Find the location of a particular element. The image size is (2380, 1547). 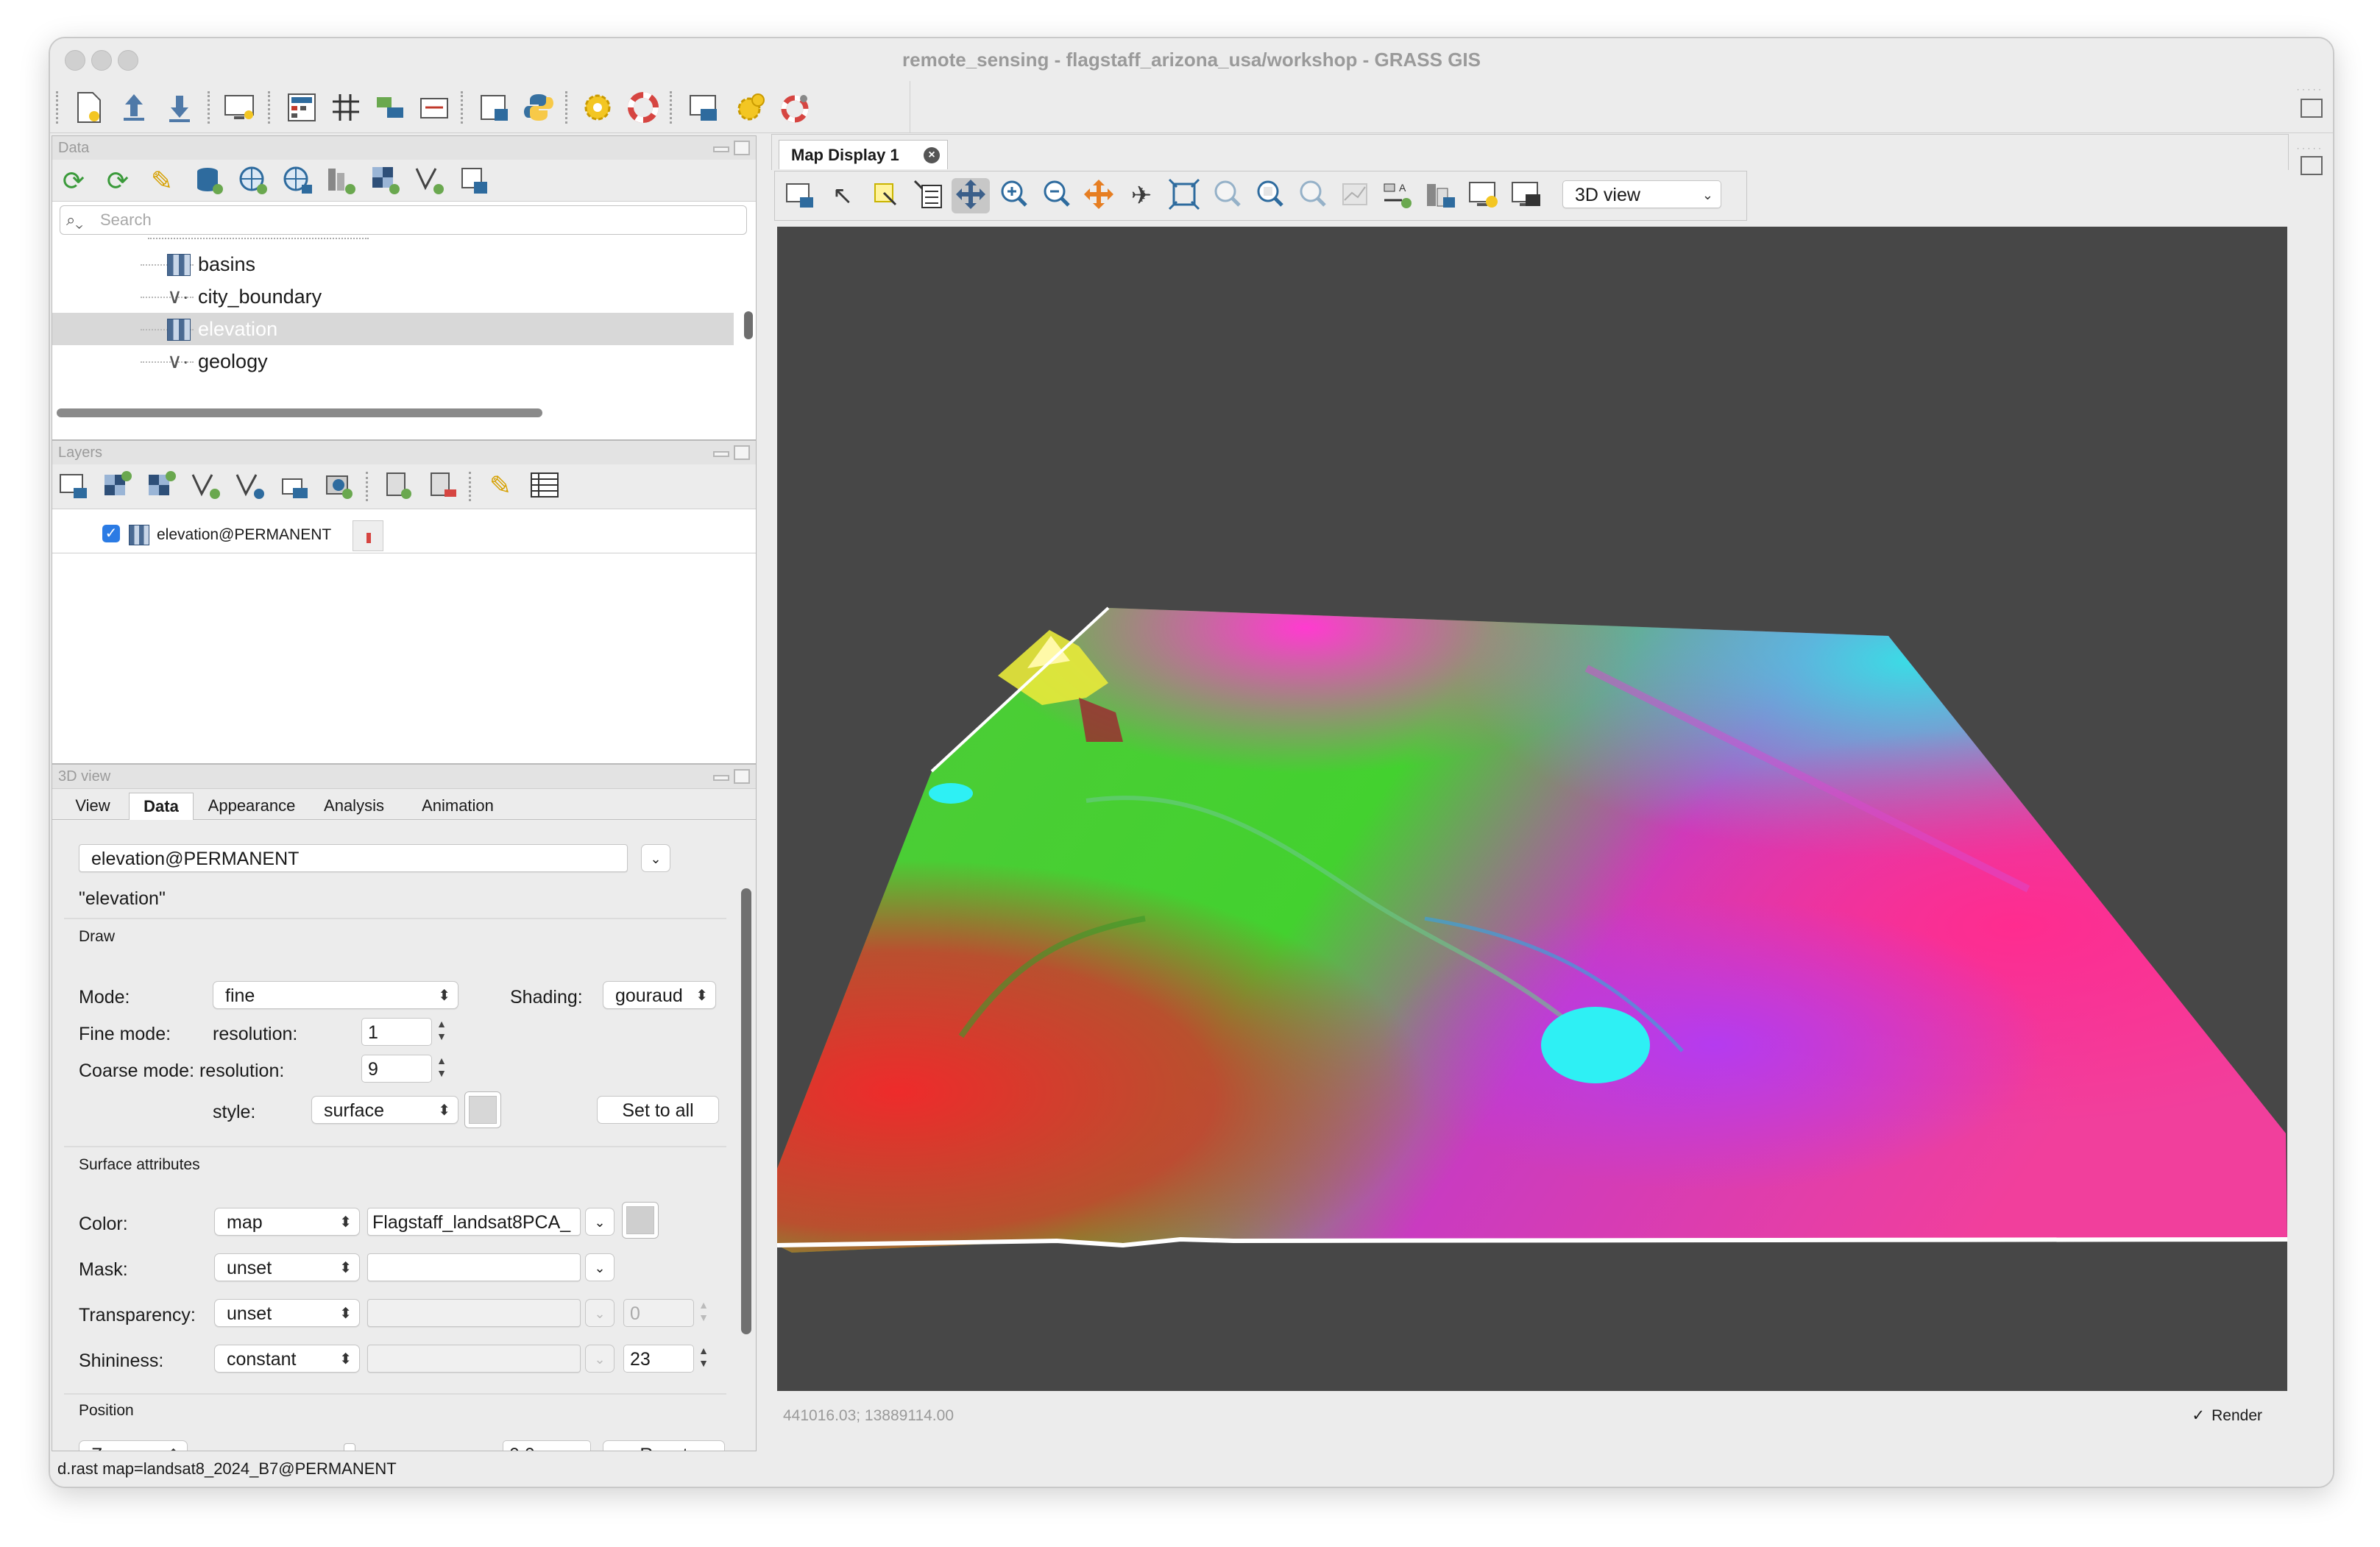

add-location-icon is located at coordinates (253, 181).